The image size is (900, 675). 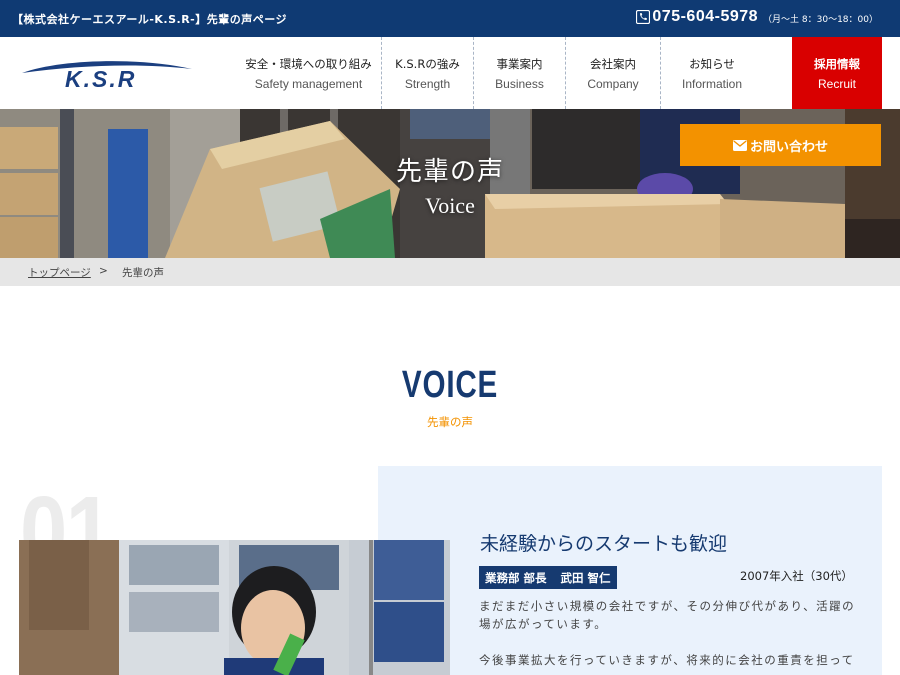 What do you see at coordinates (143, 273) in the screenshot?
I see `breadcrumb-current: 先輩の声` at bounding box center [143, 273].